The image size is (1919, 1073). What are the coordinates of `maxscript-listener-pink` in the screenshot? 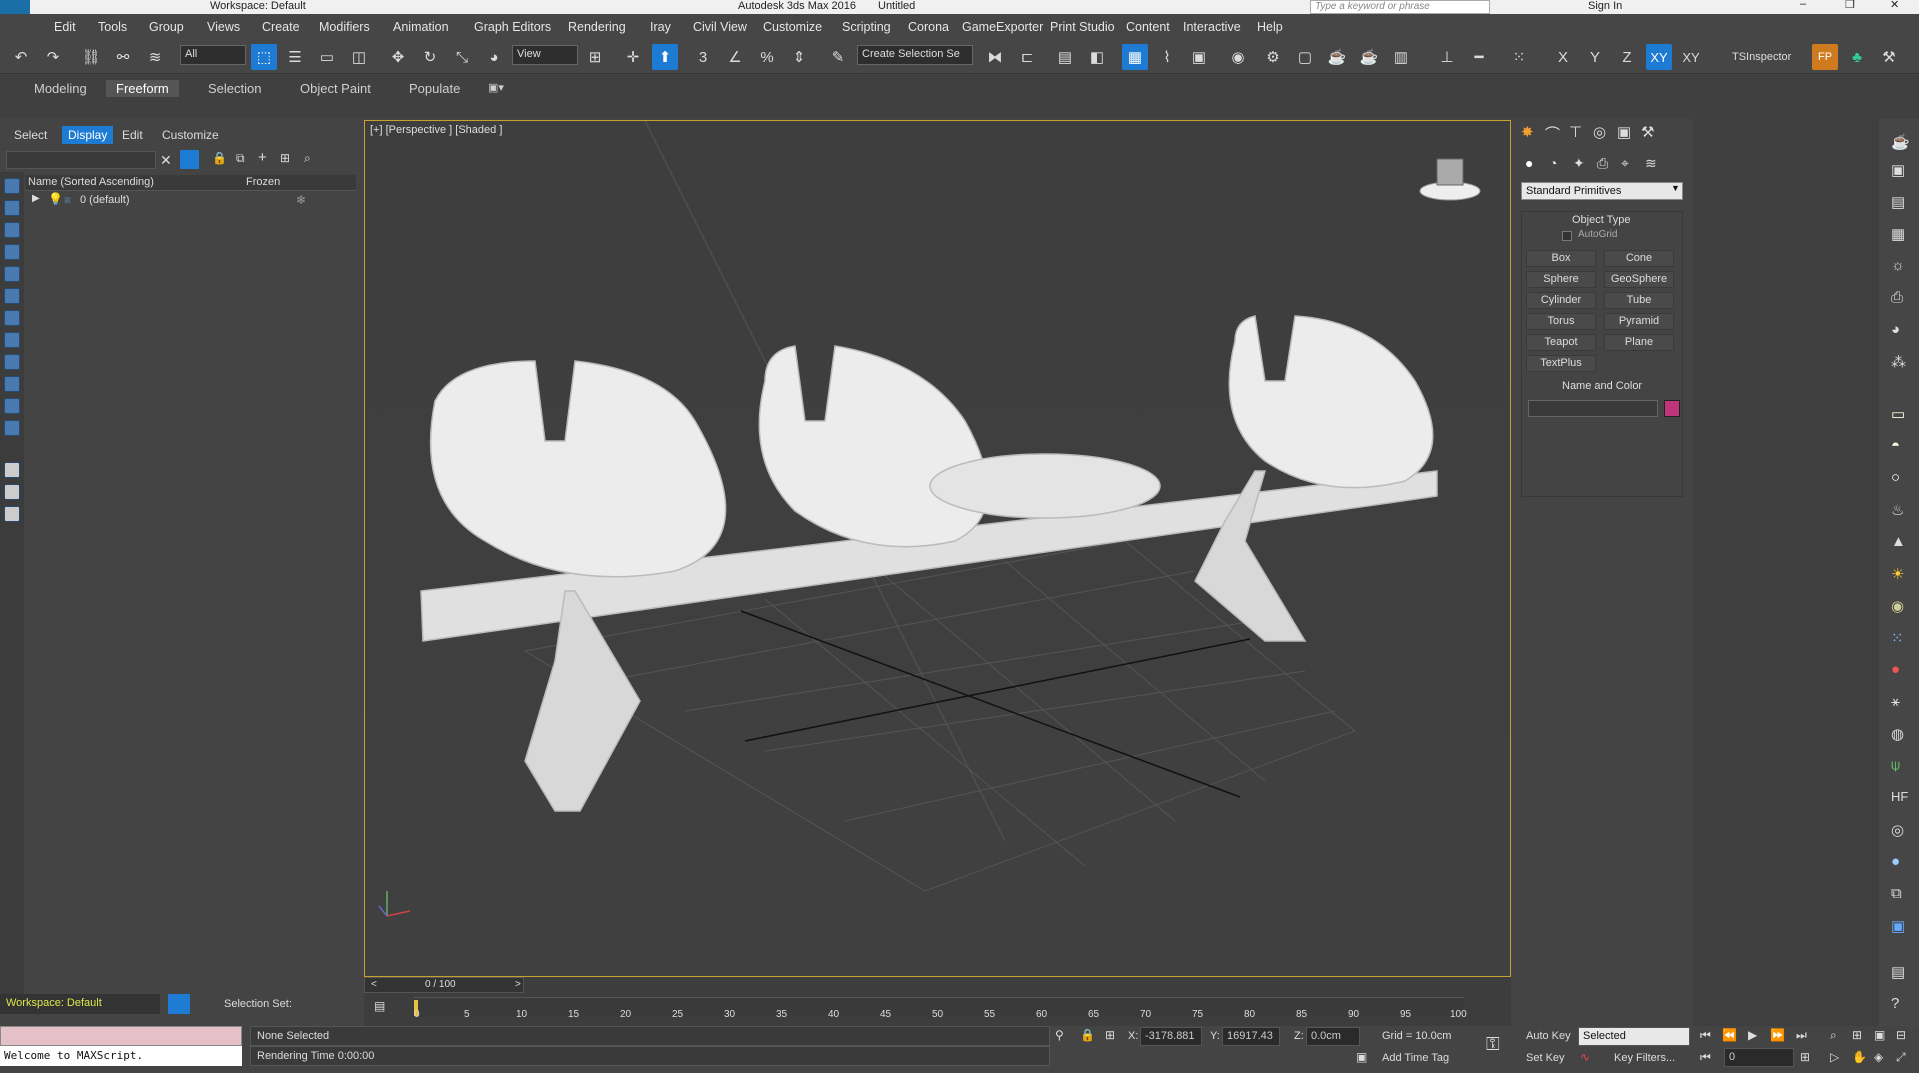 It's located at (121, 1036).